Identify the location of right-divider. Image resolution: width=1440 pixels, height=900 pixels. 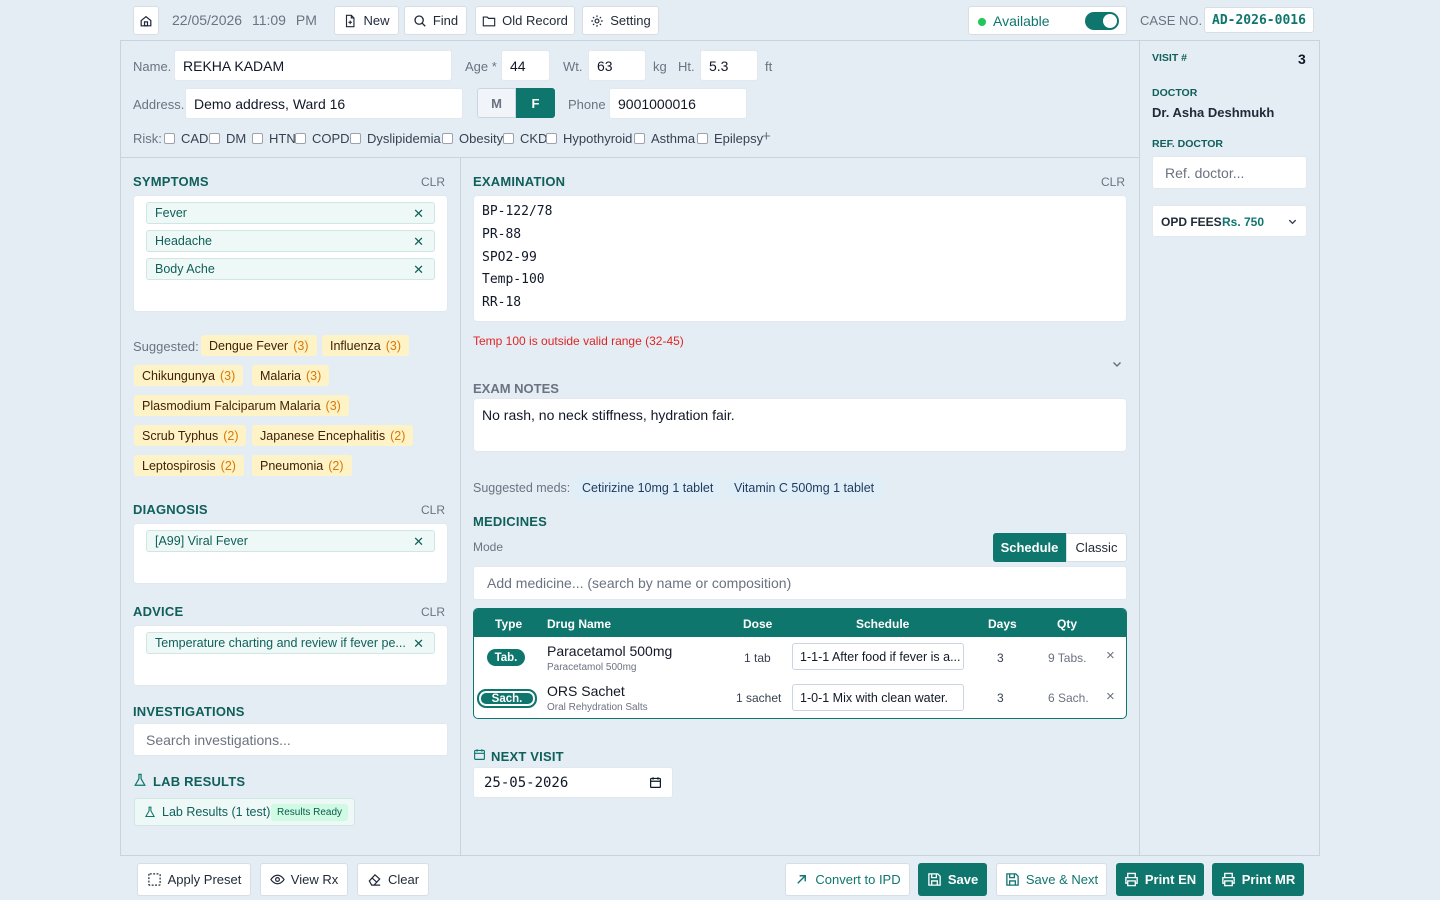
(1139, 448).